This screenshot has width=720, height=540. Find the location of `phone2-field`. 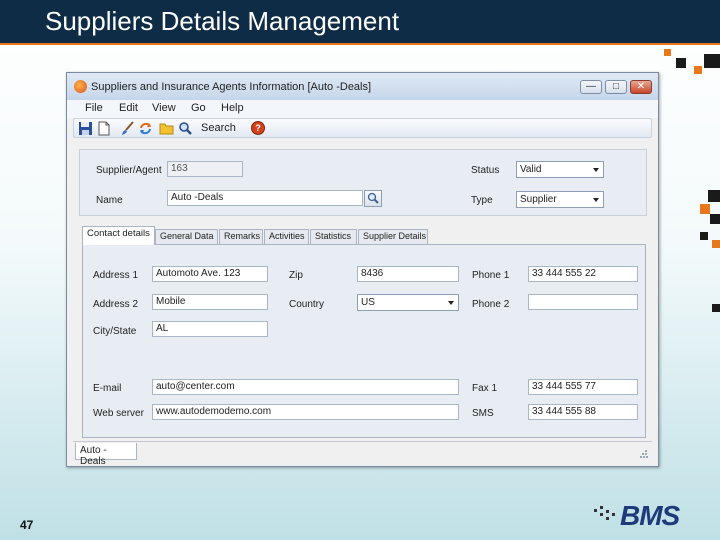

phone2-field is located at coordinates (583, 302).